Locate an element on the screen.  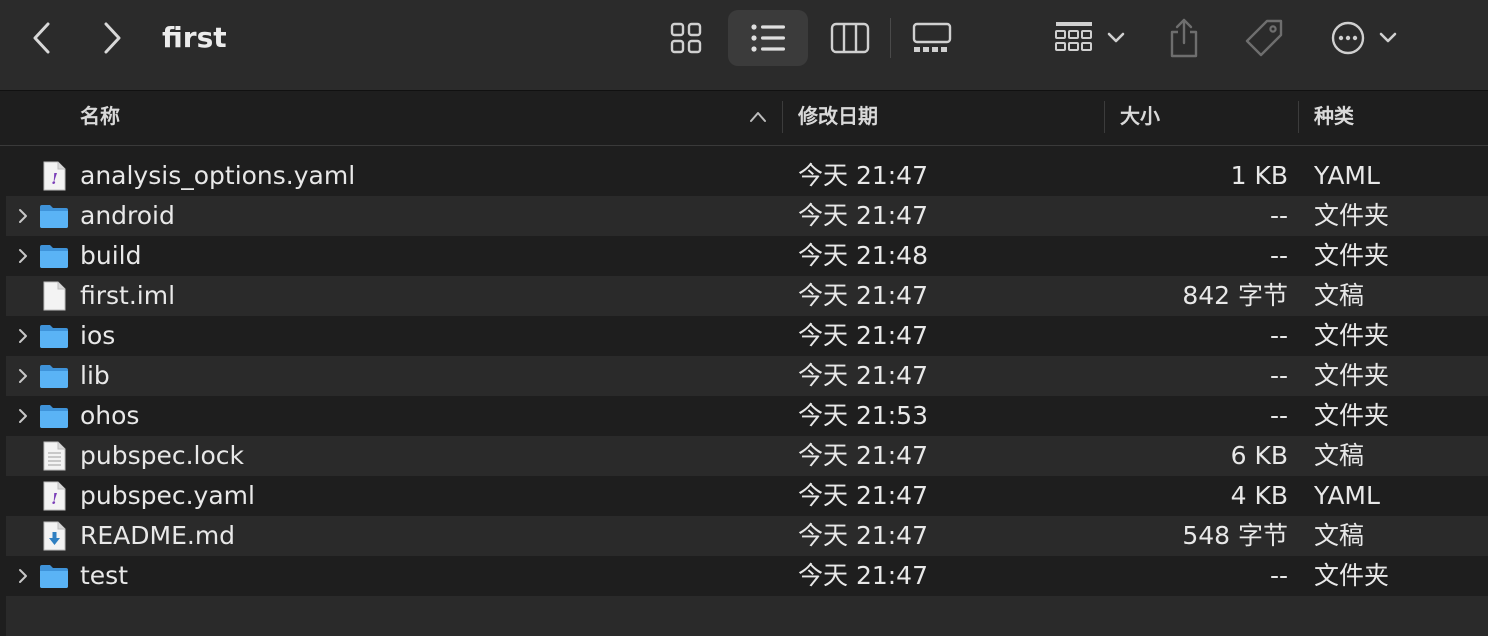
file-row: android 今天 21:47 -- 文件夹 is located at coordinates (747, 216).